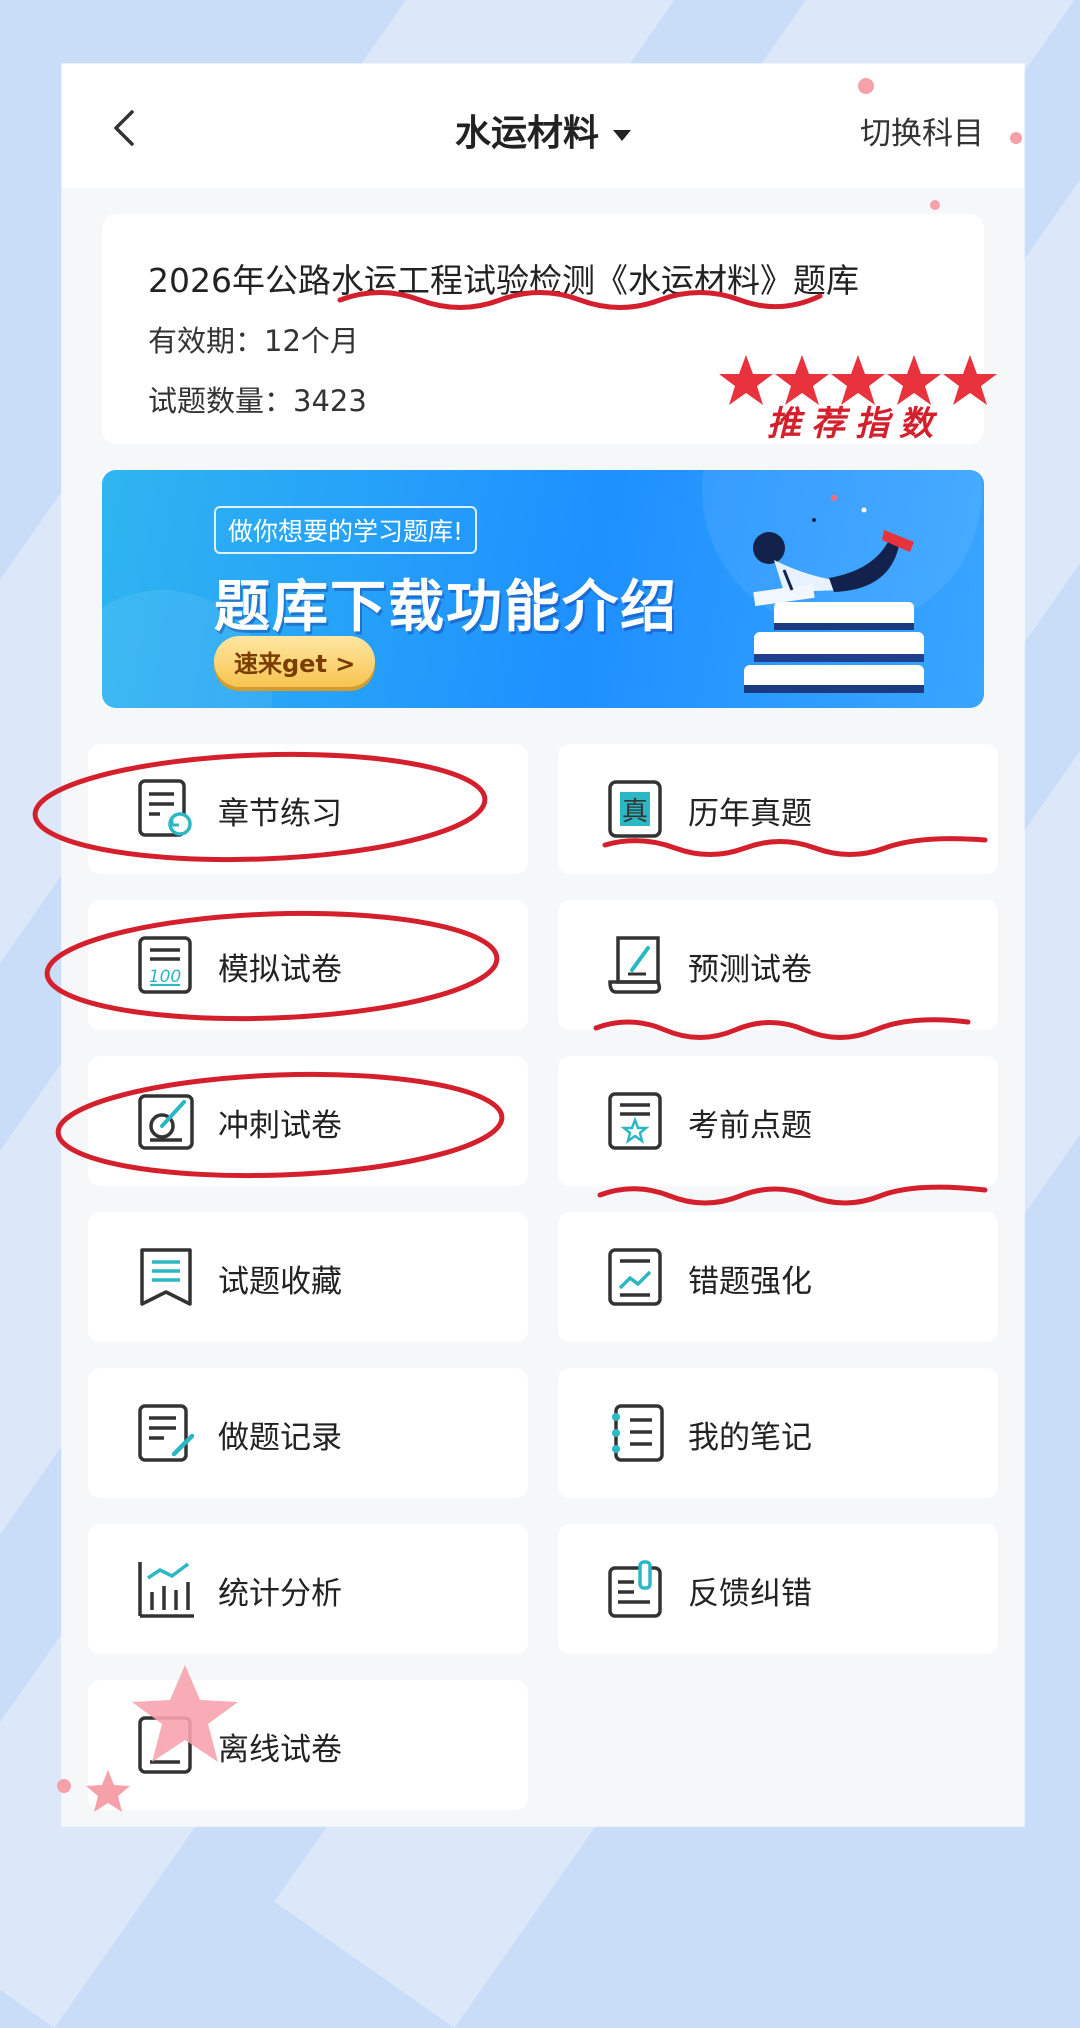 The width and height of the screenshot is (1080, 2028). I want to click on page-title: 水运材料, so click(526, 133).